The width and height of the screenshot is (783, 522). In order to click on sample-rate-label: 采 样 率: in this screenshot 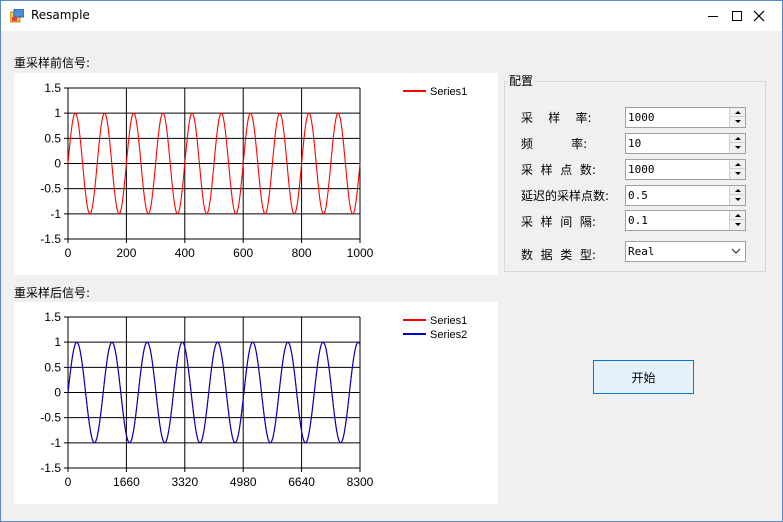, I will do `click(556, 118)`.